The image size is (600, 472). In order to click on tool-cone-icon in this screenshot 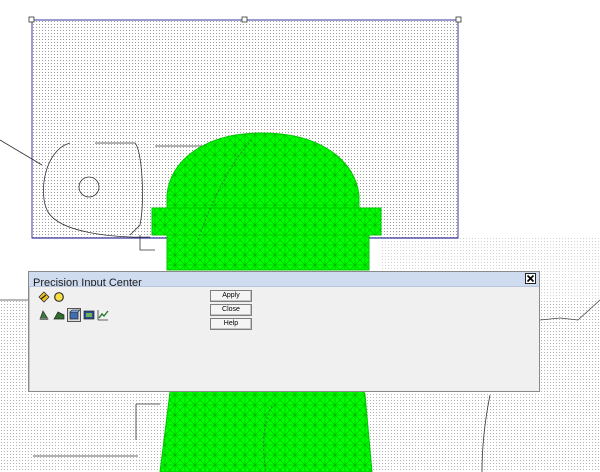, I will do `click(44, 315)`.